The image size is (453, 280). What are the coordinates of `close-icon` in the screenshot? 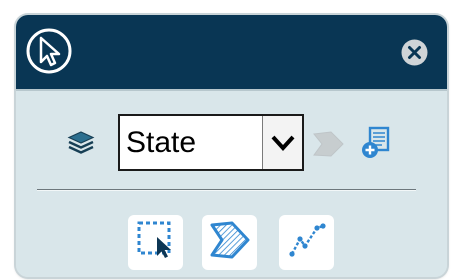 It's located at (414, 52).